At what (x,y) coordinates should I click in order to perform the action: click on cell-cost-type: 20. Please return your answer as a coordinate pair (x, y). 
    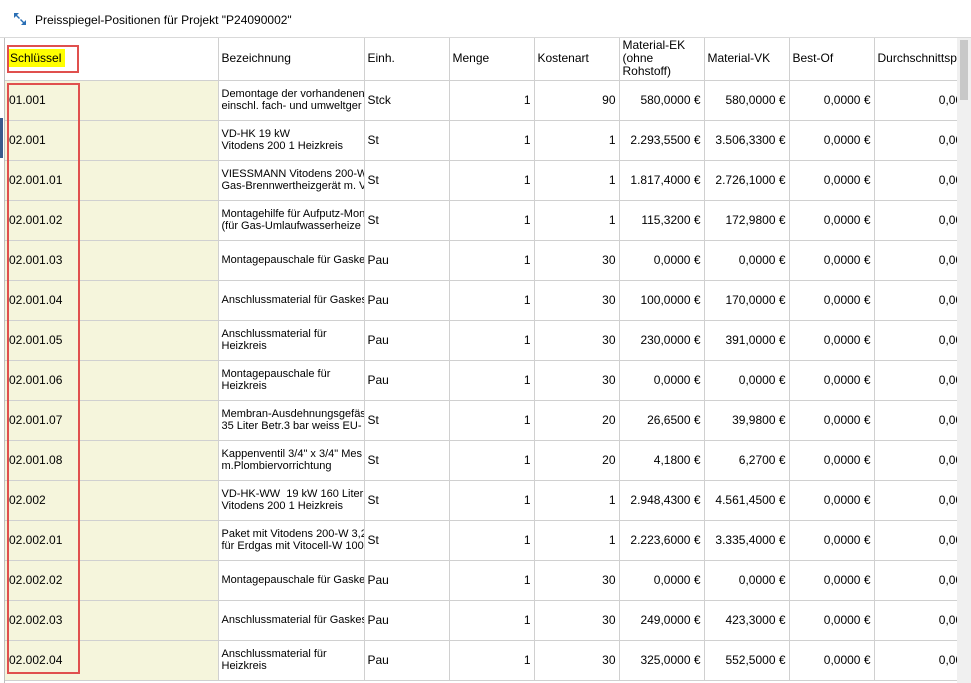
    Looking at the image, I should click on (577, 420).